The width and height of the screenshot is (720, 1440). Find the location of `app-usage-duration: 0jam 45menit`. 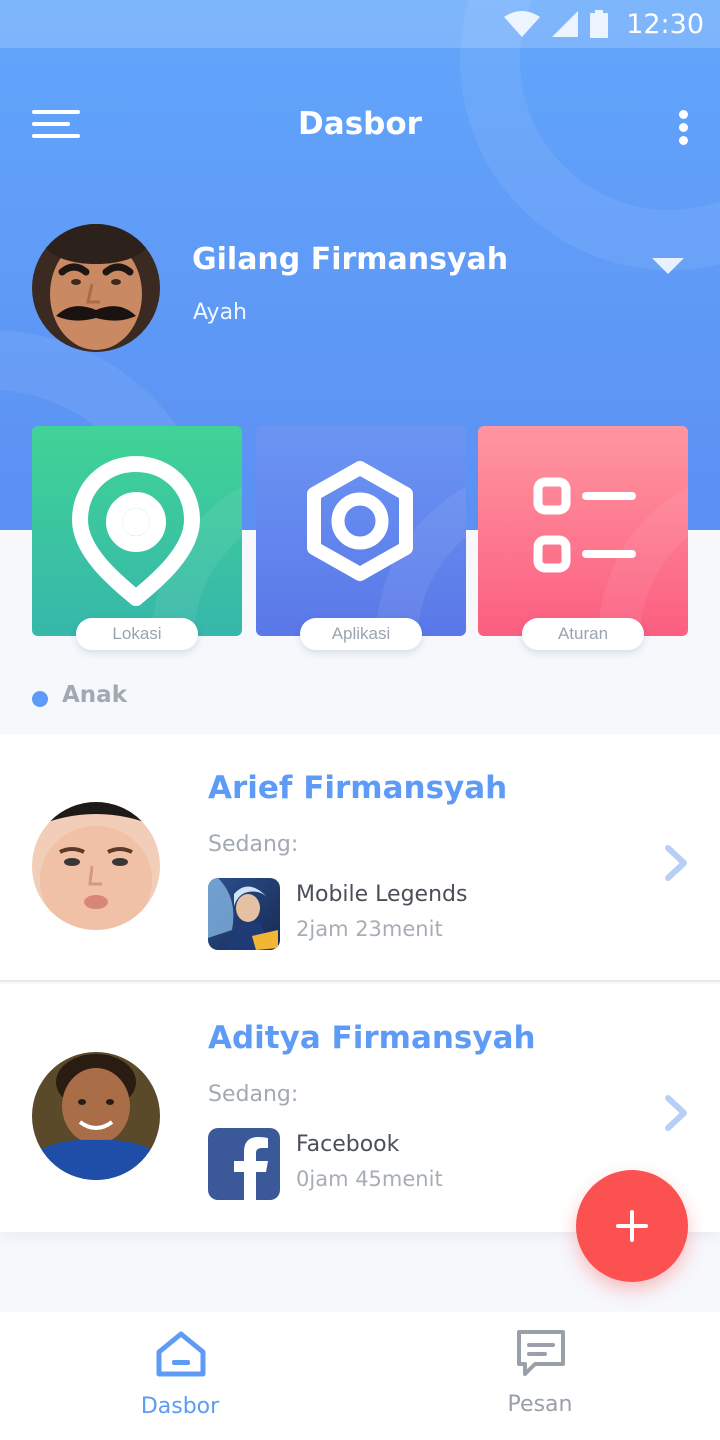

app-usage-duration: 0jam 45menit is located at coordinates (369, 1179).